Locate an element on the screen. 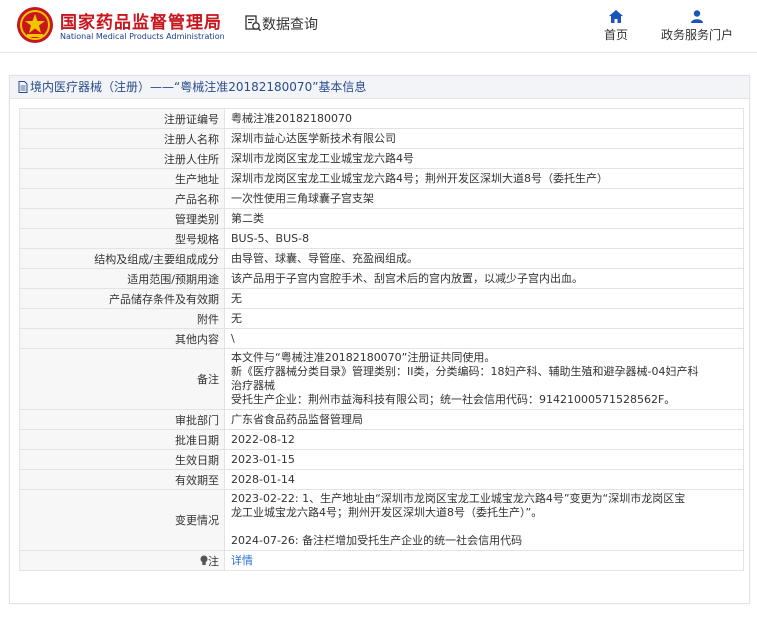 Image resolution: width=757 pixels, height=617 pixels. panel-title-text: 境内医疗器械（注册）——“粤械注准20182180070”基本信息 is located at coordinates (198, 87).